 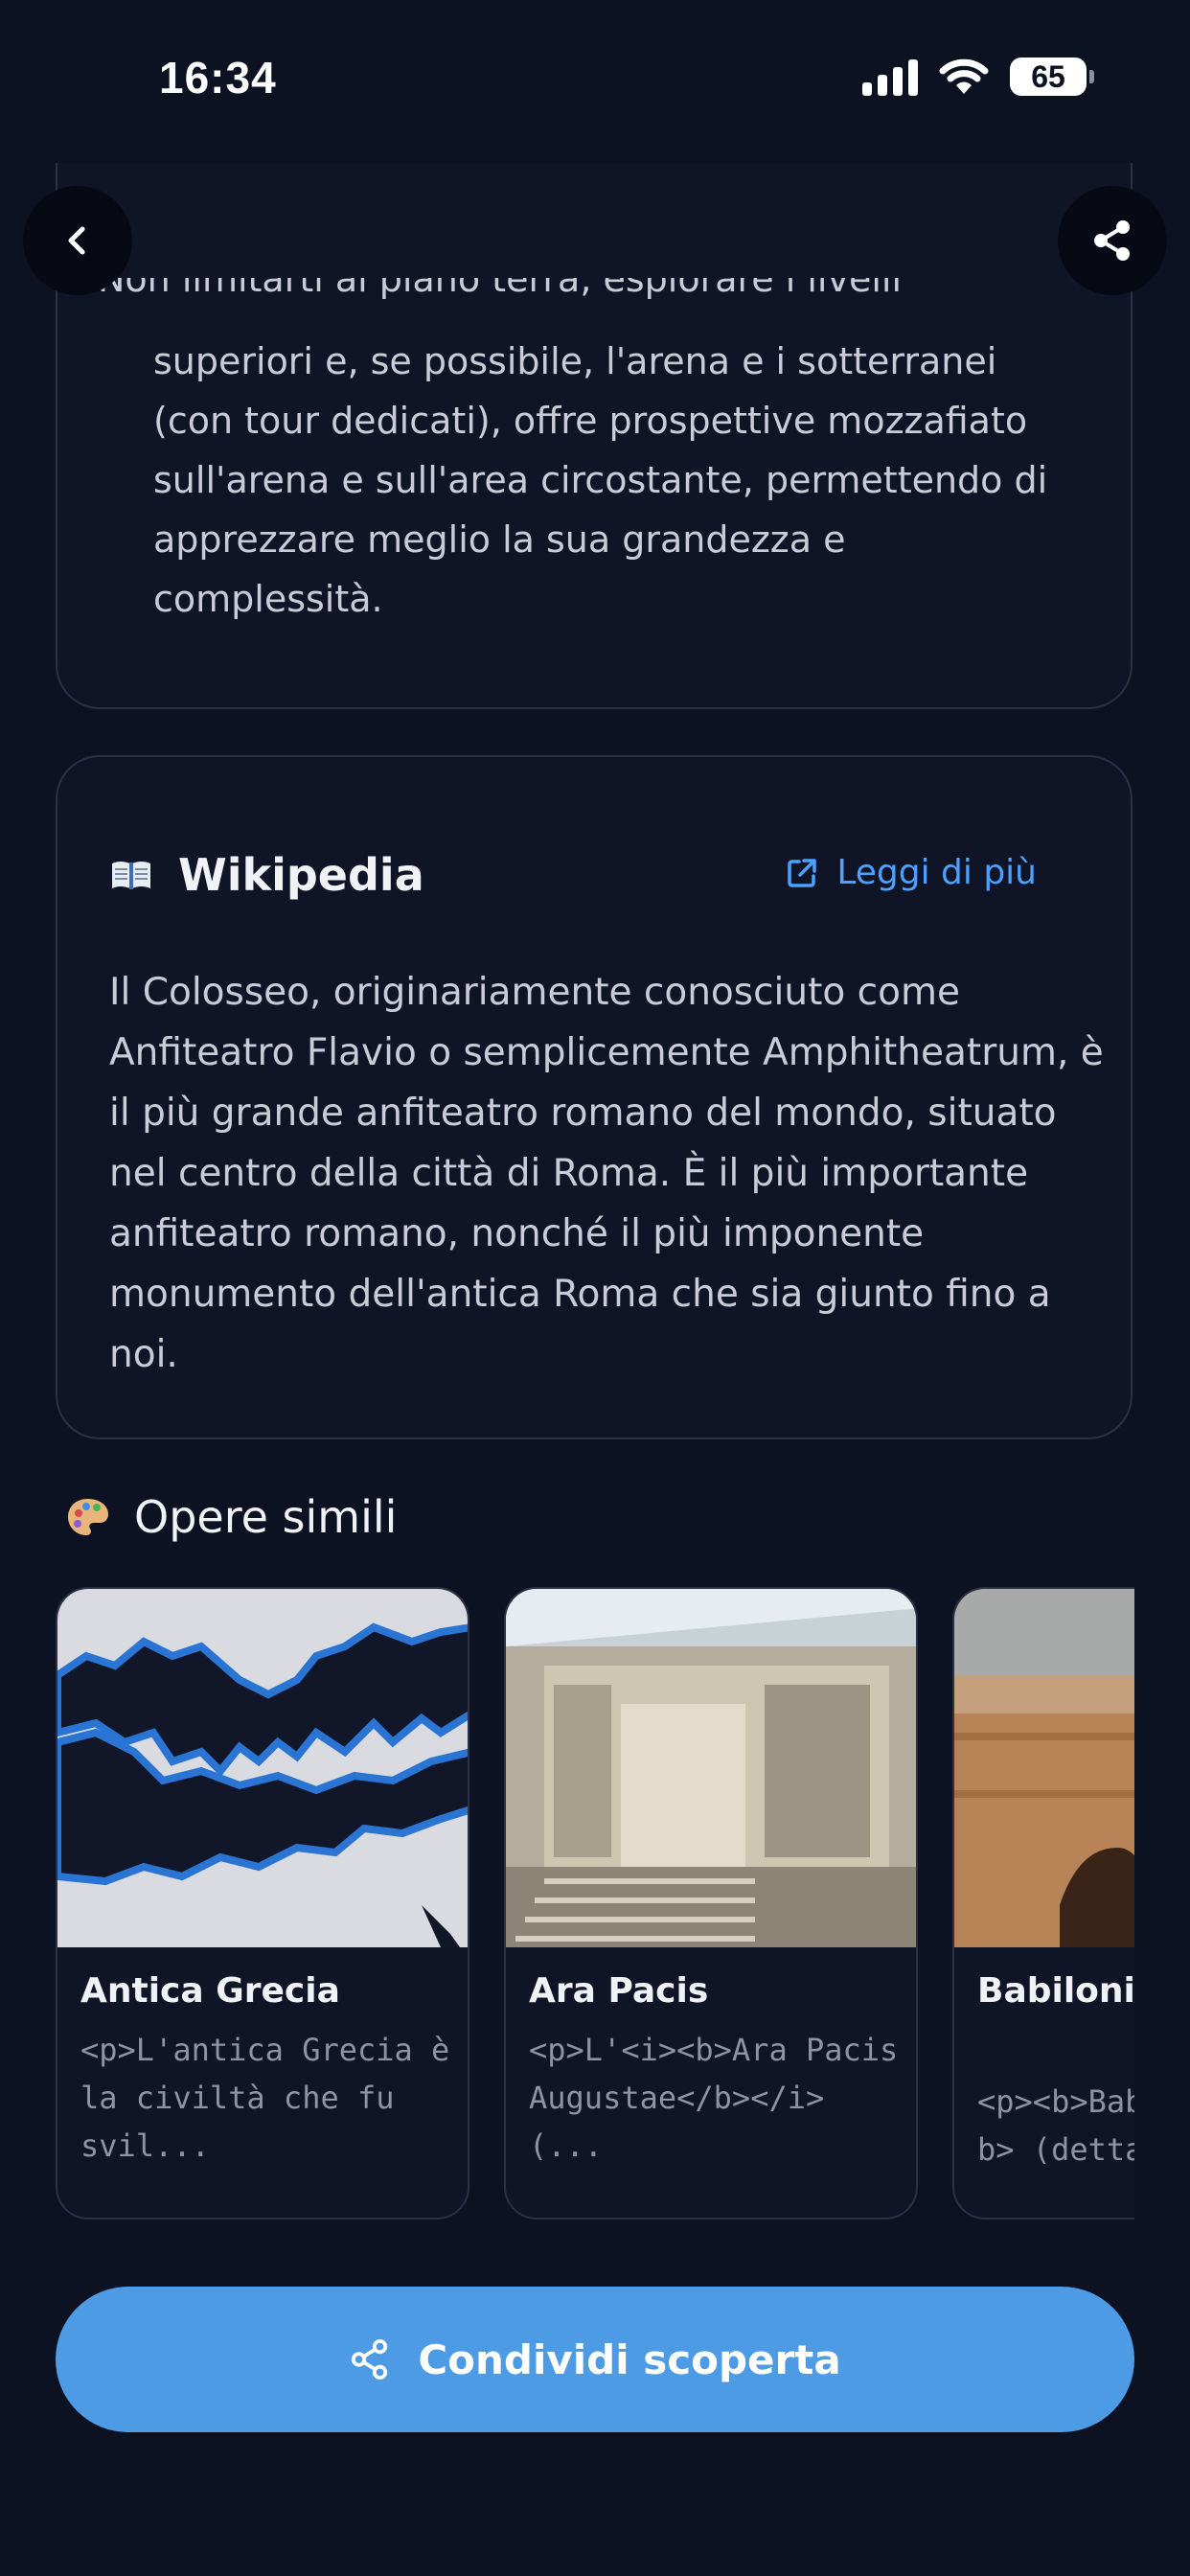 What do you see at coordinates (964, 76) in the screenshot?
I see `wifi-icon` at bounding box center [964, 76].